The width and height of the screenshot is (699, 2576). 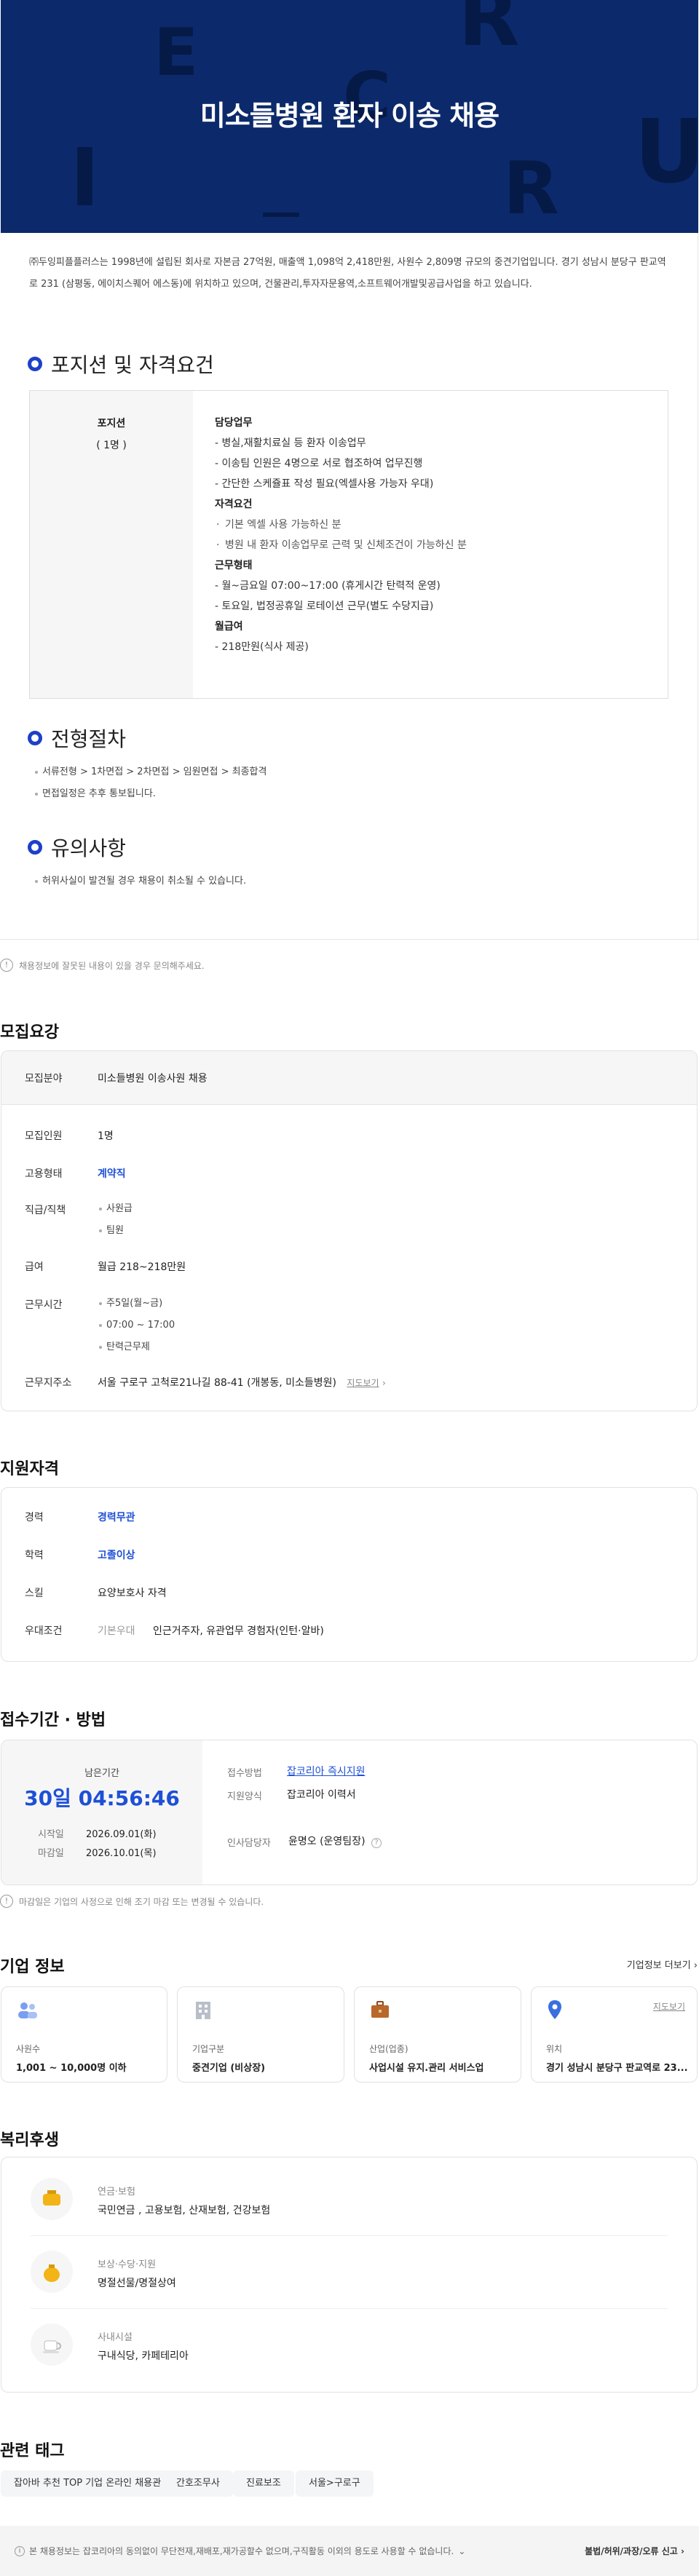 What do you see at coordinates (658, 1965) in the screenshot?
I see `company-more-text: 기업정보 더보기` at bounding box center [658, 1965].